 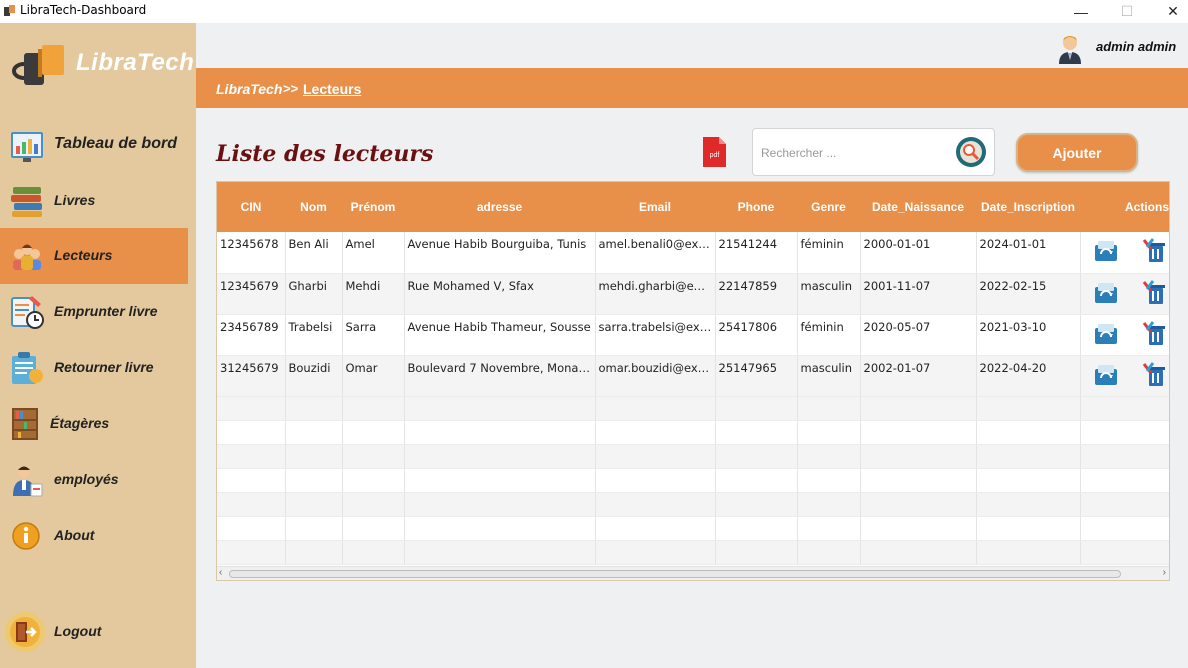 I want to click on info-icon, so click(x=26, y=536).